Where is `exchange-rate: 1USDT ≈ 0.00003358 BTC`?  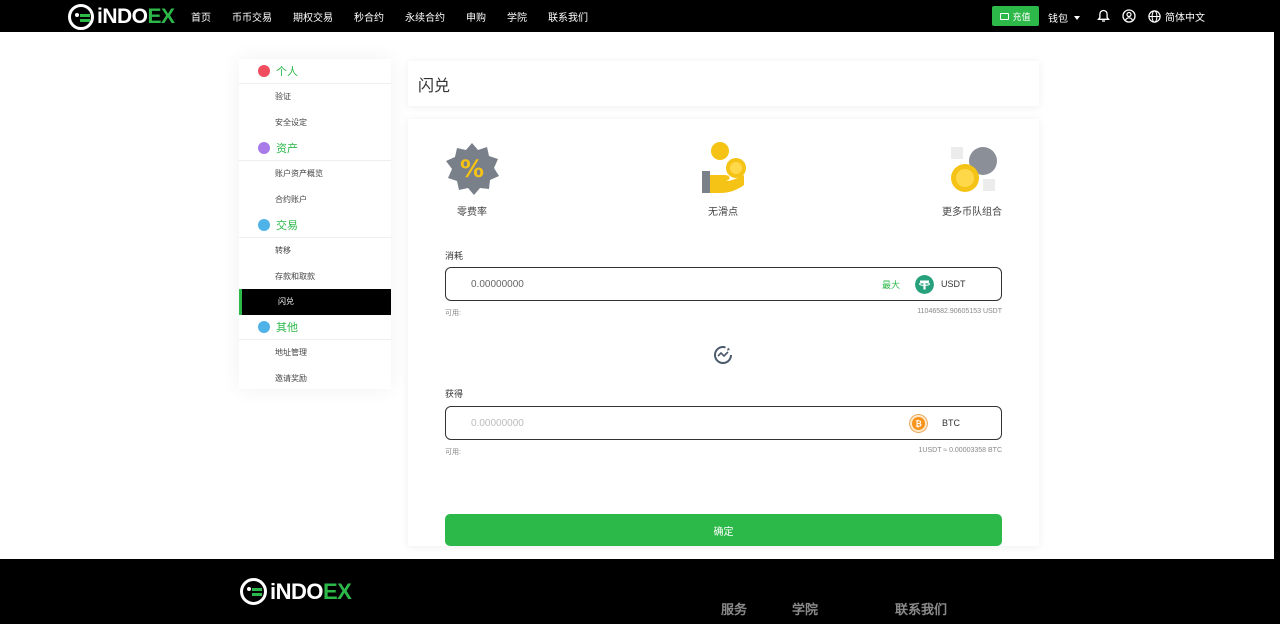 exchange-rate: 1USDT ≈ 0.00003358 BTC is located at coordinates (960, 450).